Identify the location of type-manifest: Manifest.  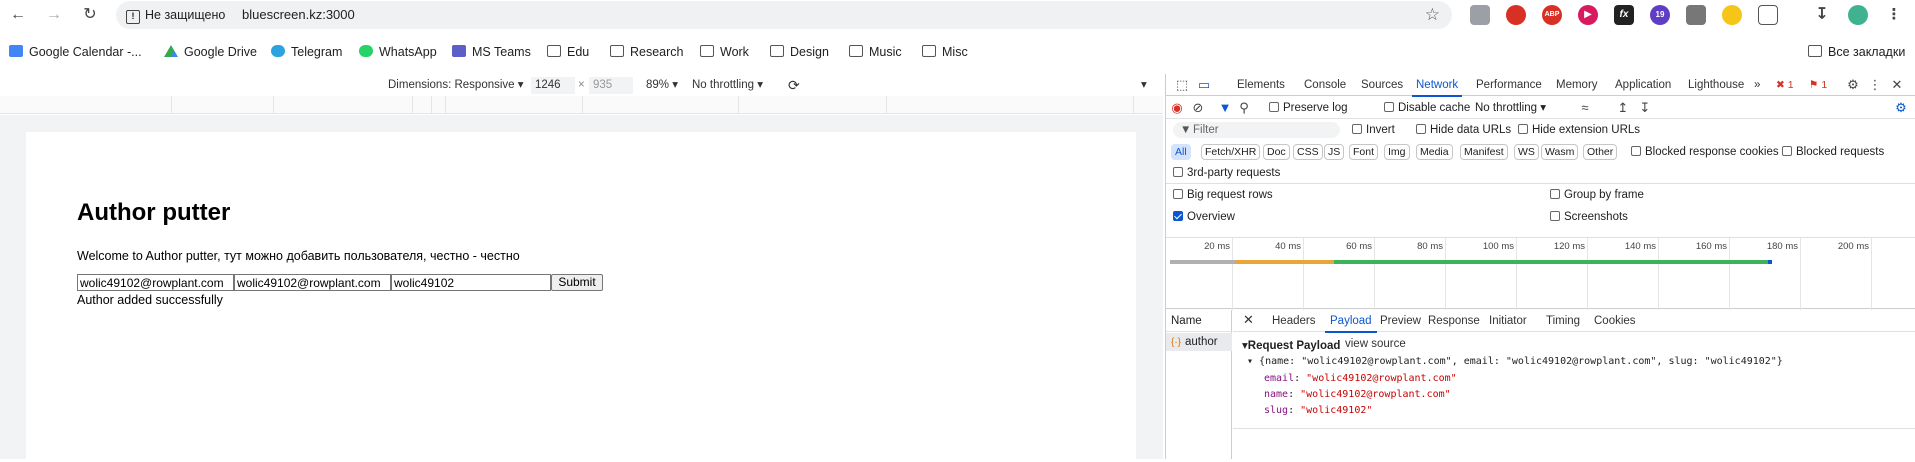
(1484, 152).